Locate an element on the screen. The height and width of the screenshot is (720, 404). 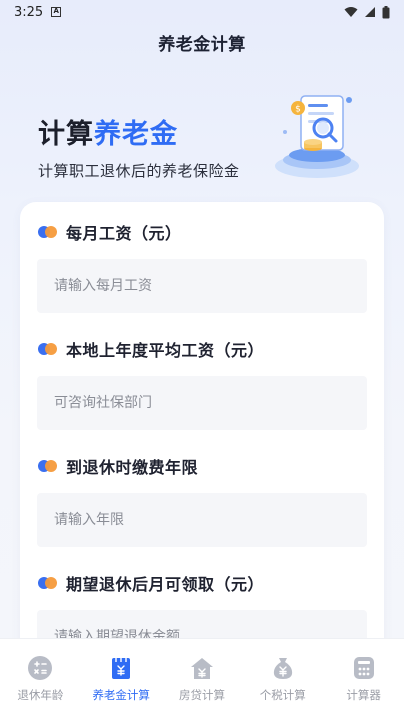
notification-icon: A is located at coordinates (56, 12).